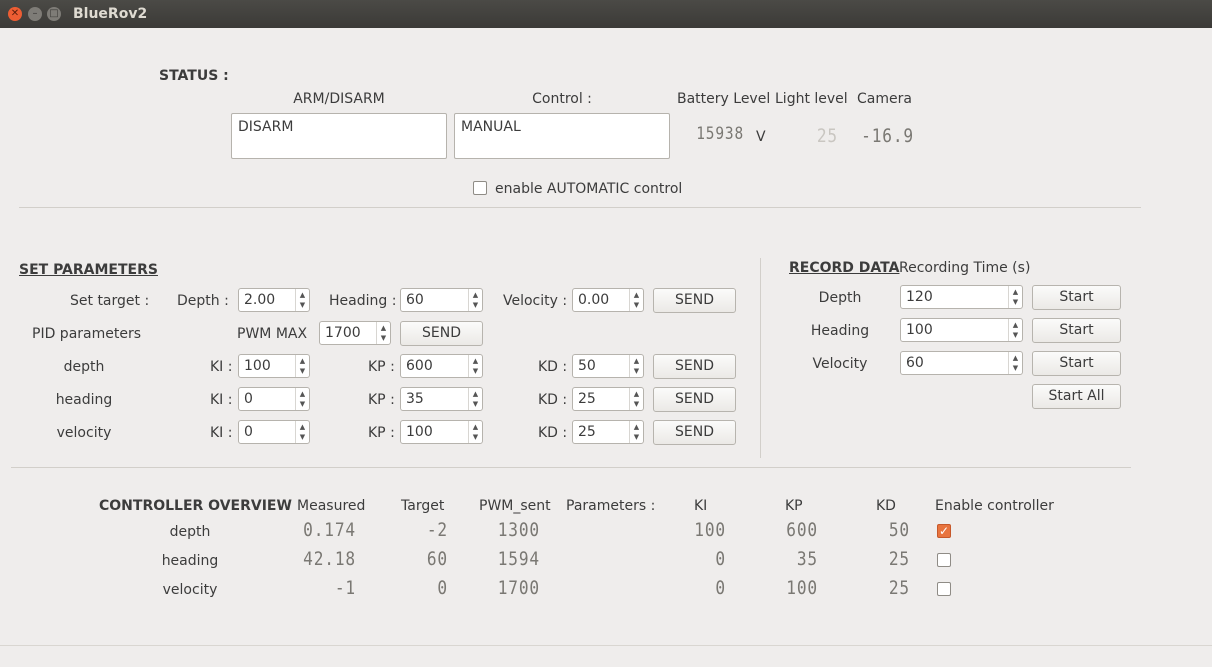 Image resolution: width=1212 pixels, height=667 pixels. Describe the element at coordinates (480, 188) in the screenshot. I see `automatic-control-checkbox` at that location.